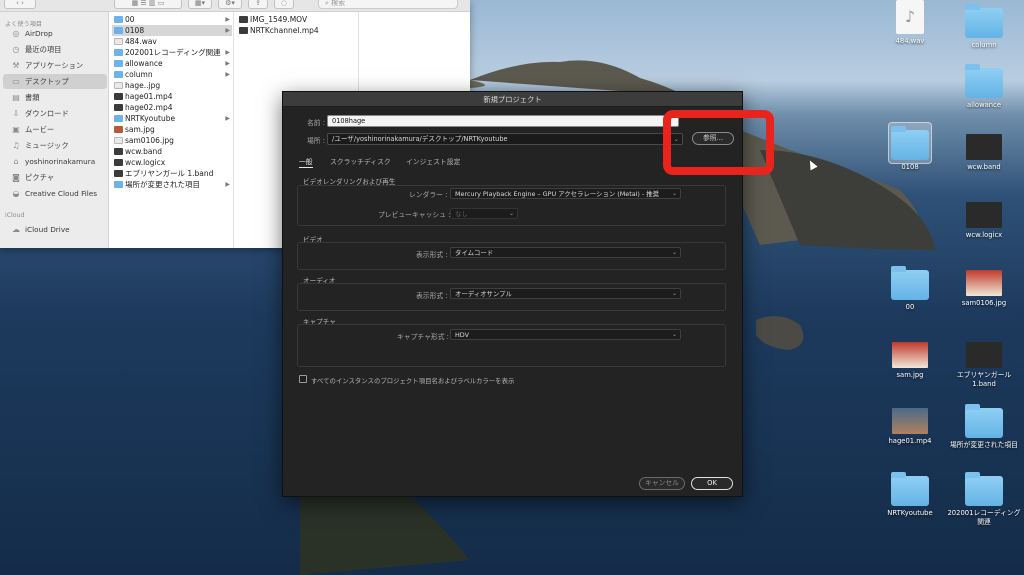 The image size is (1024, 575). Describe the element at coordinates (984, 25) in the screenshot. I see `desktop-icon-item: column` at that location.